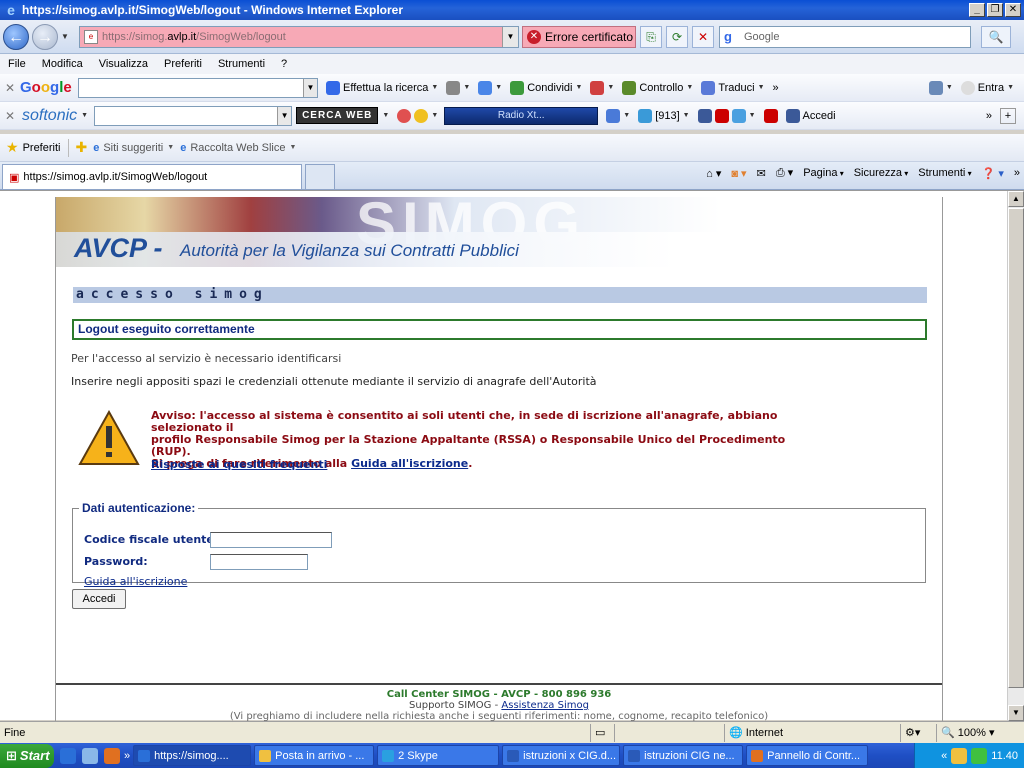 Image resolution: width=1024 pixels, height=768 pixels. Describe the element at coordinates (657, 87) in the screenshot. I see `check-button: Controllo ▼` at that location.